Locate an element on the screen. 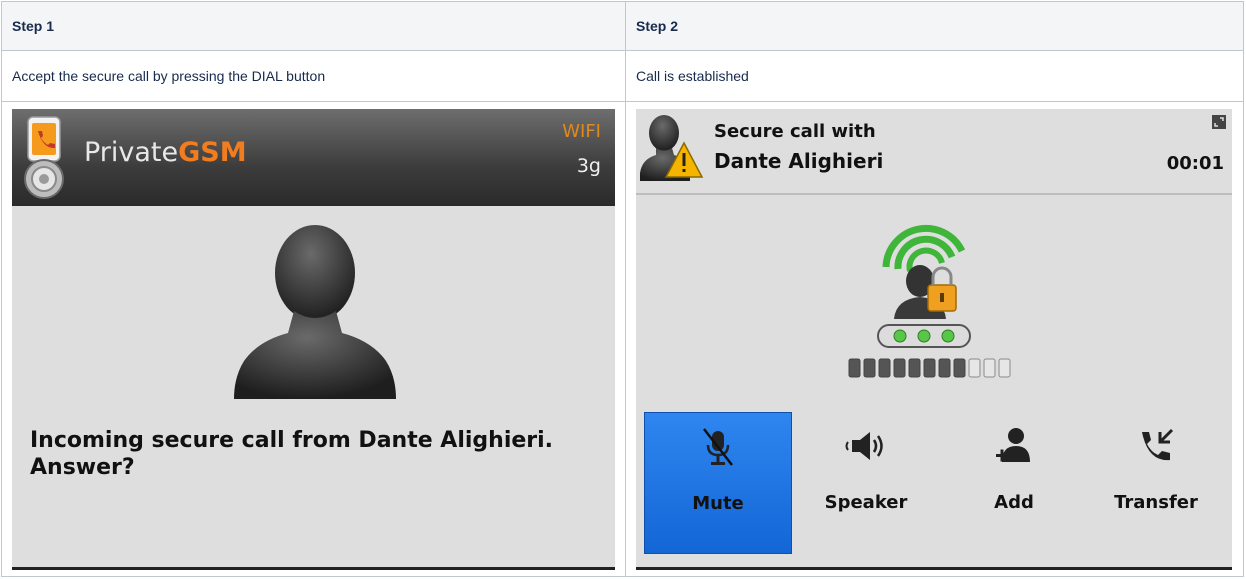  contact-name: Dante Alighieri is located at coordinates (799, 161).